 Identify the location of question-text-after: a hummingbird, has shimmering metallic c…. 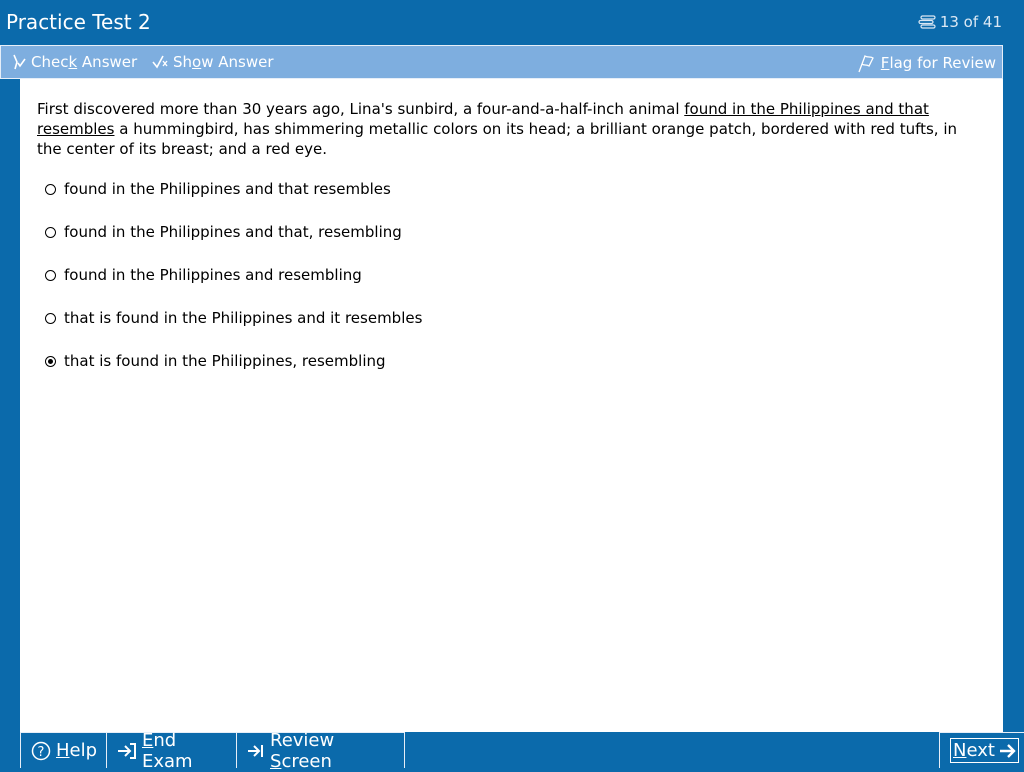
(497, 139).